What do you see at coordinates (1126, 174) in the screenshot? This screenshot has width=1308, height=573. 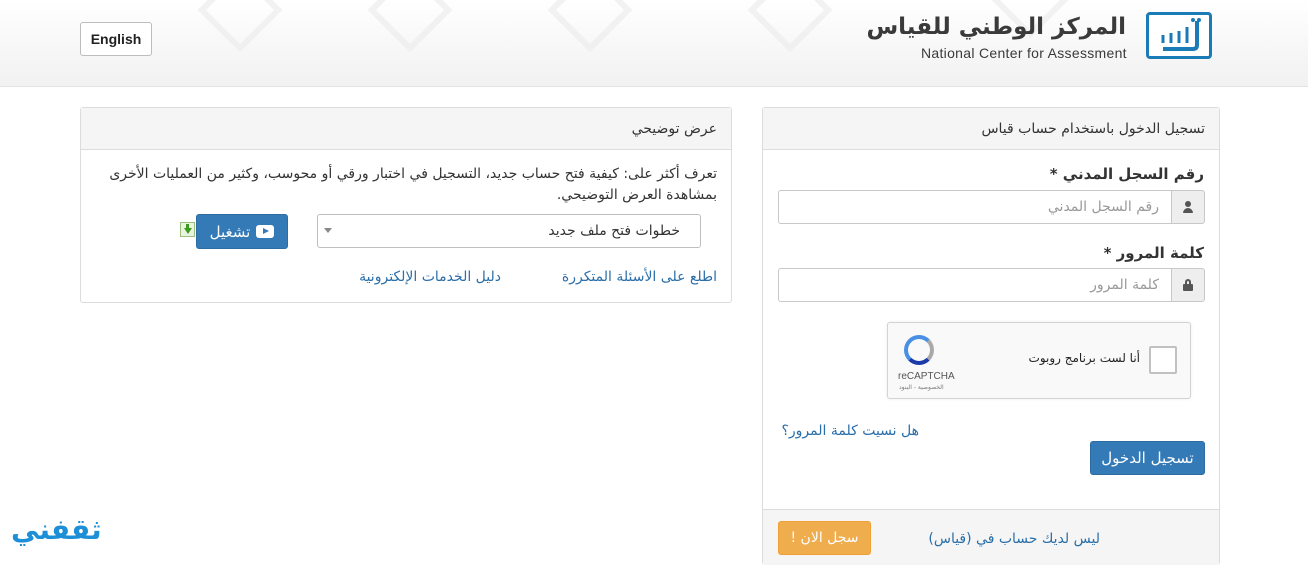 I see `id-label: رقم السجل المدني *` at bounding box center [1126, 174].